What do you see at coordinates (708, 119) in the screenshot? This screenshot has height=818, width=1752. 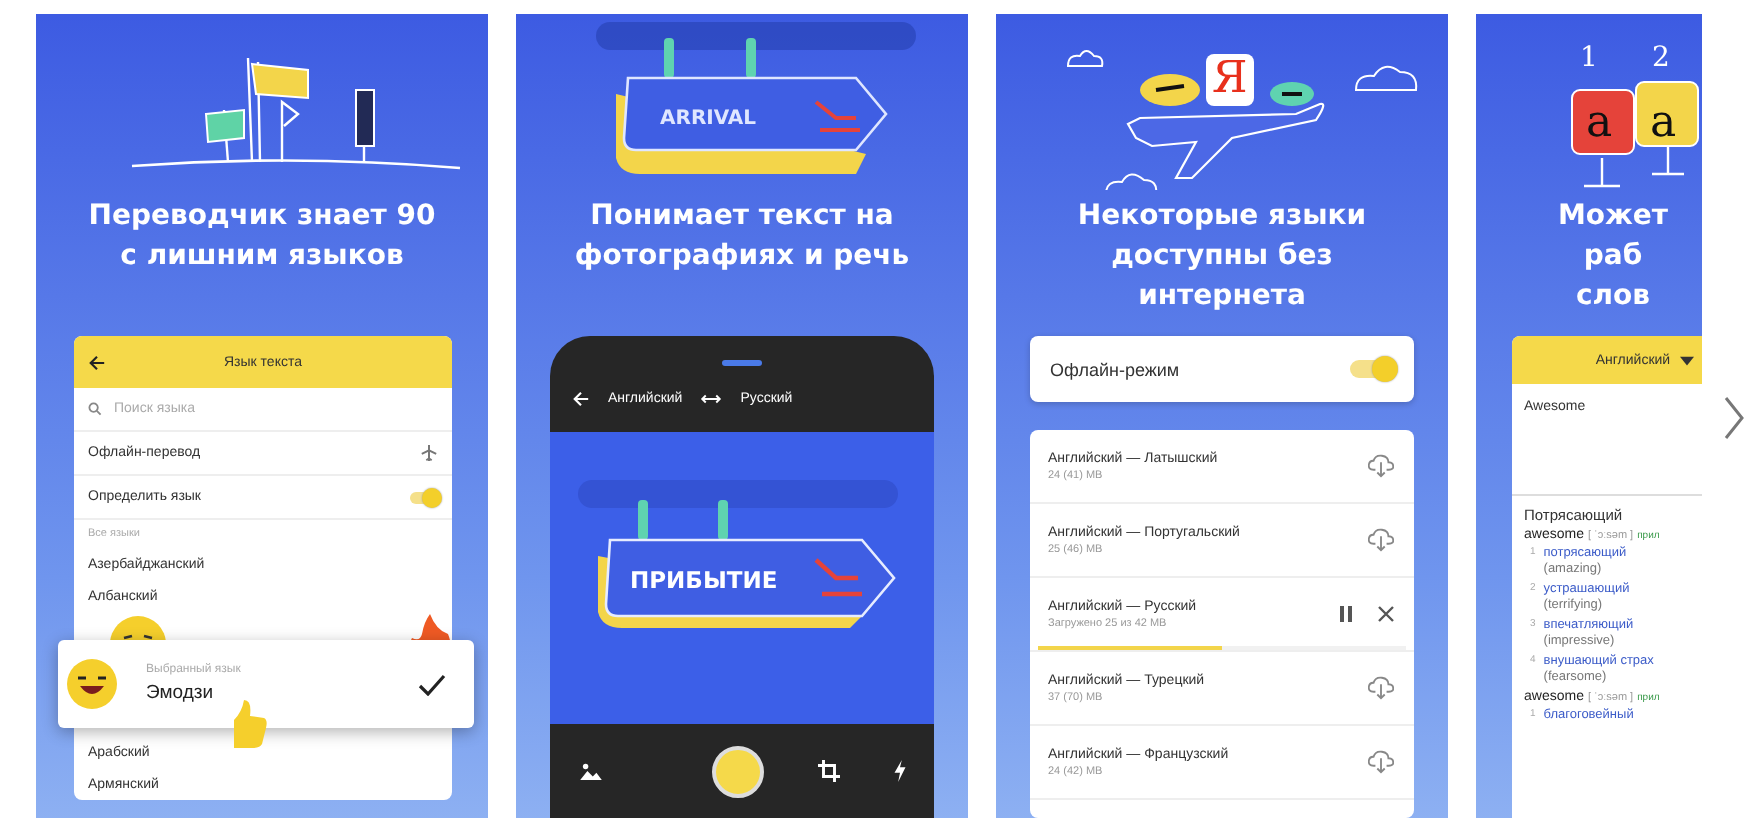 I see `illustration-sign-text: ARRIVAL` at bounding box center [708, 119].